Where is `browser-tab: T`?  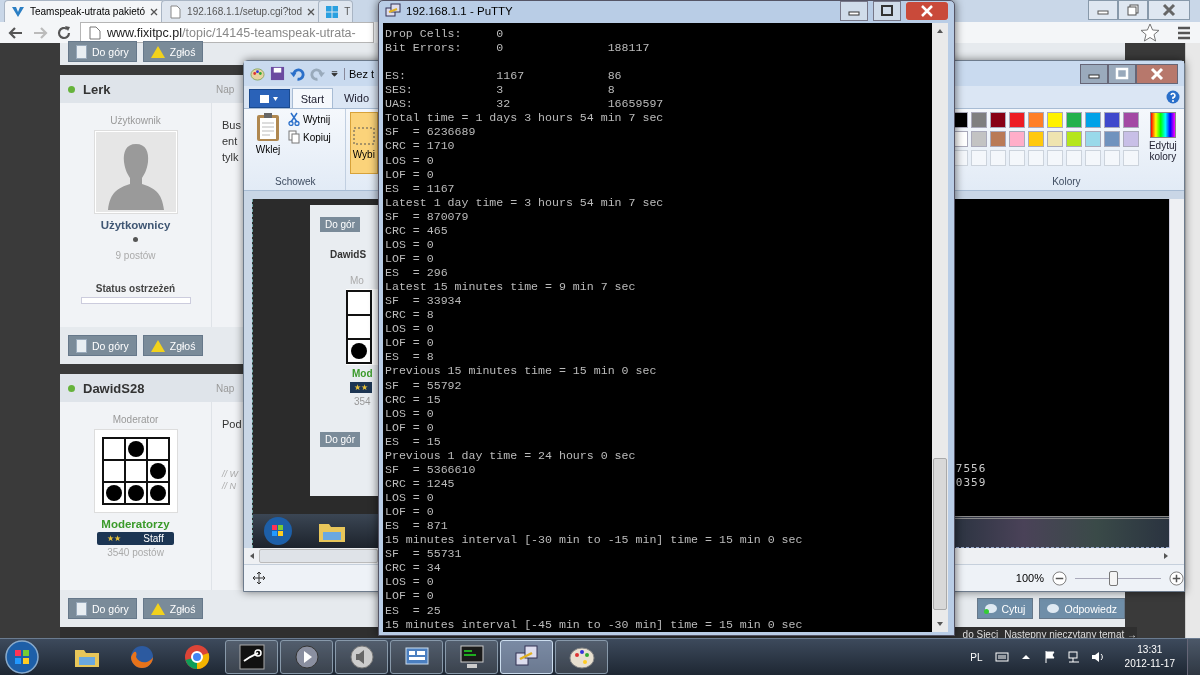 browser-tab: T is located at coordinates (336, 11).